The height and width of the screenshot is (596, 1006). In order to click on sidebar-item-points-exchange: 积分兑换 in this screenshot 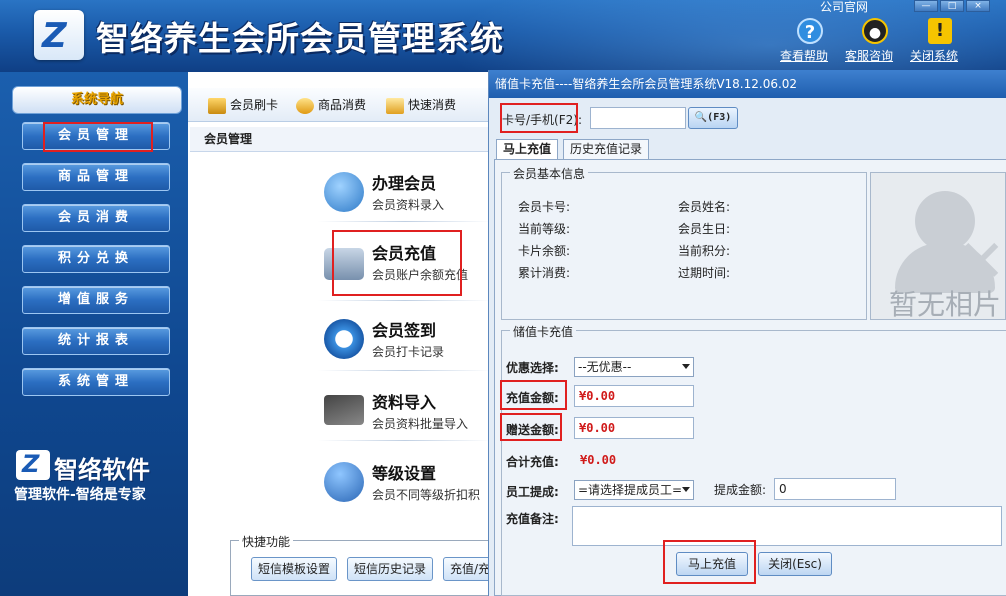, I will do `click(96, 259)`.